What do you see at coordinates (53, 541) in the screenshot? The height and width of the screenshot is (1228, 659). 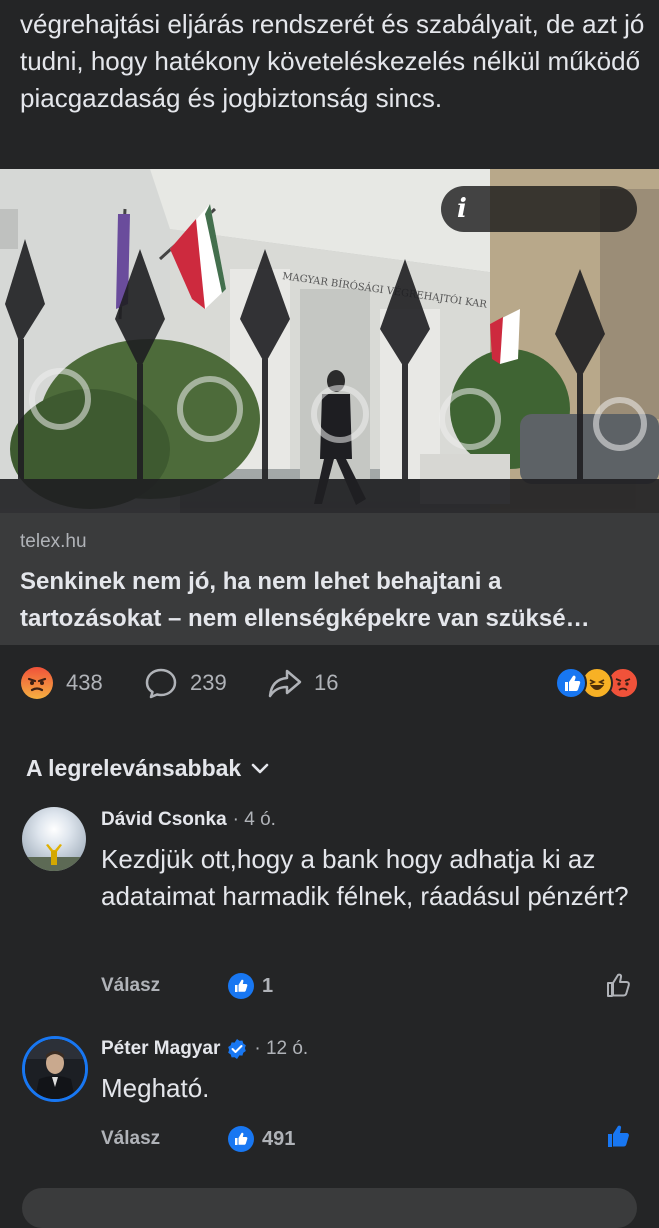 I see `link-domain: telex.hu` at bounding box center [53, 541].